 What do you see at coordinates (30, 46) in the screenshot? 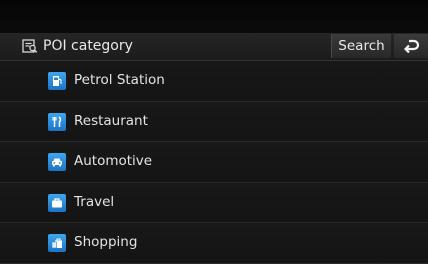
I see `poi-category-icon` at bounding box center [30, 46].